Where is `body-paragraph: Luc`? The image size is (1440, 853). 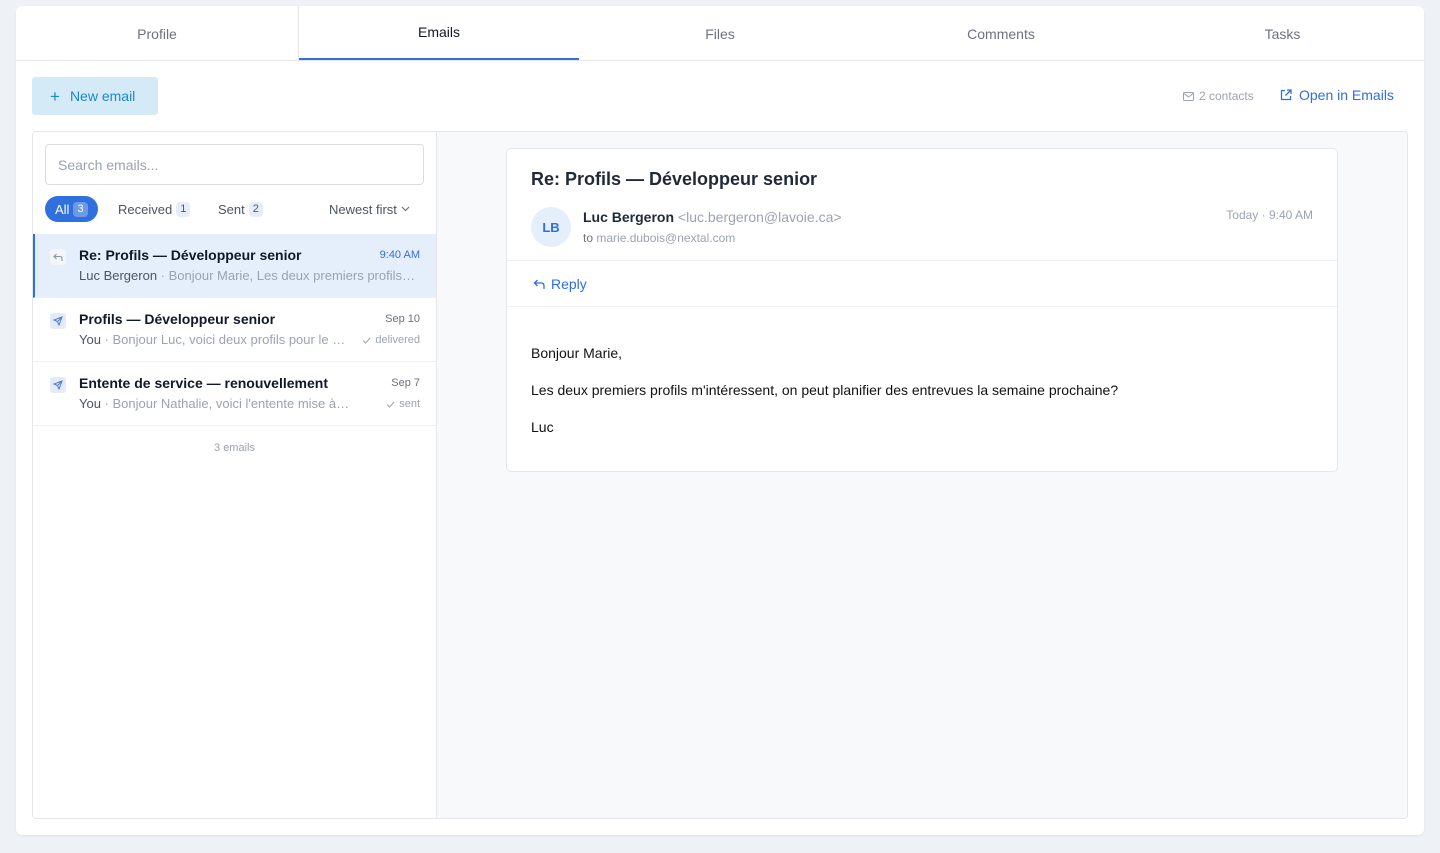
body-paragraph: Luc is located at coordinates (542, 427).